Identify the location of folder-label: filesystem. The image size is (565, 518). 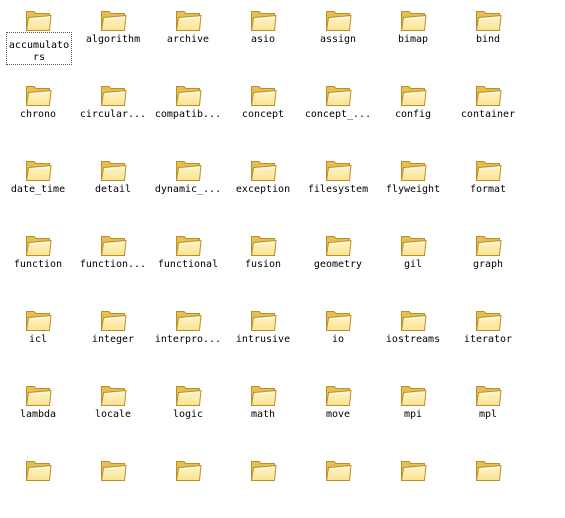
(338, 189).